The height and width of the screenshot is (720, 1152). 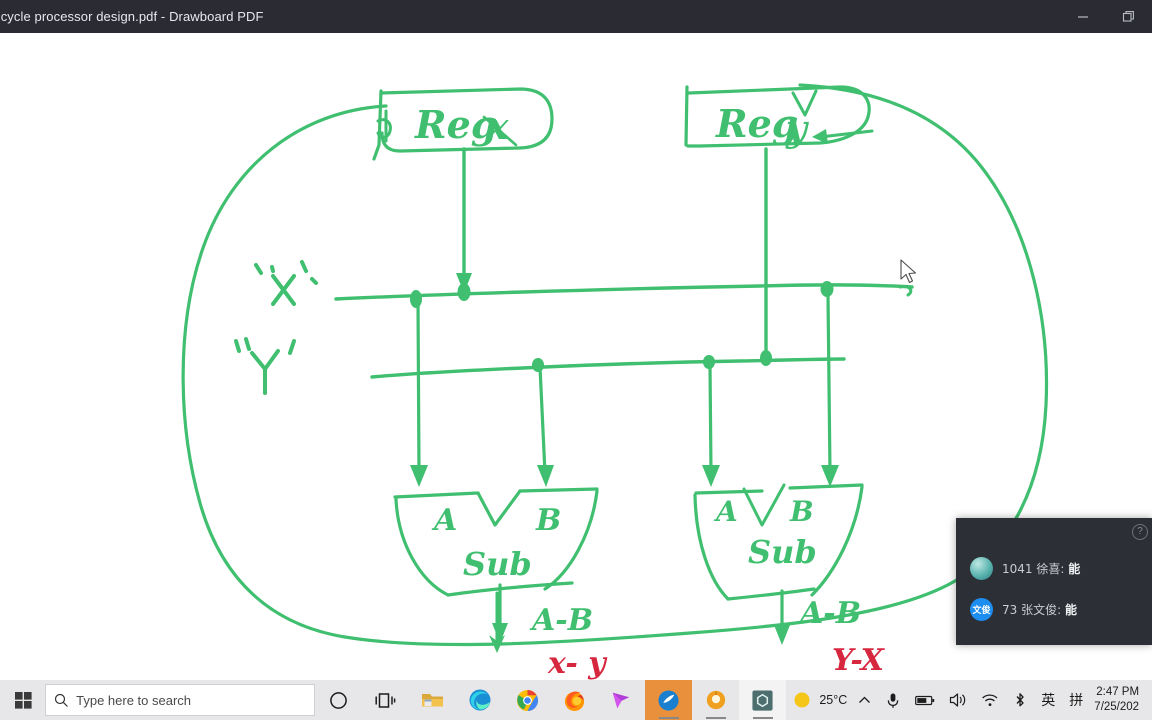 I want to click on system-tray: 25°C 英 拼 2:47 PM 7/25/202, so click(x=969, y=700).